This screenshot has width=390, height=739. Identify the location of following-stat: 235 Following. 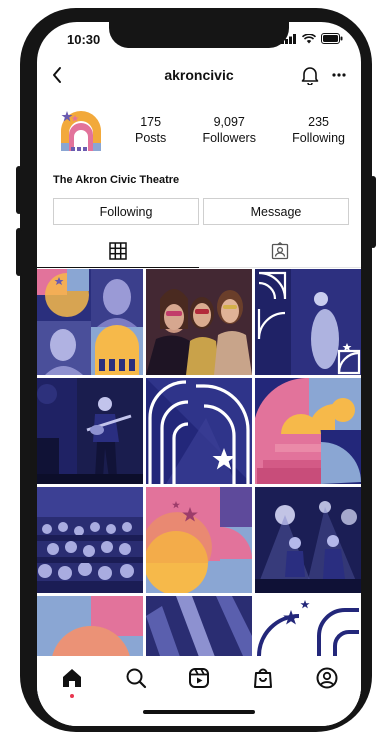
(318, 130).